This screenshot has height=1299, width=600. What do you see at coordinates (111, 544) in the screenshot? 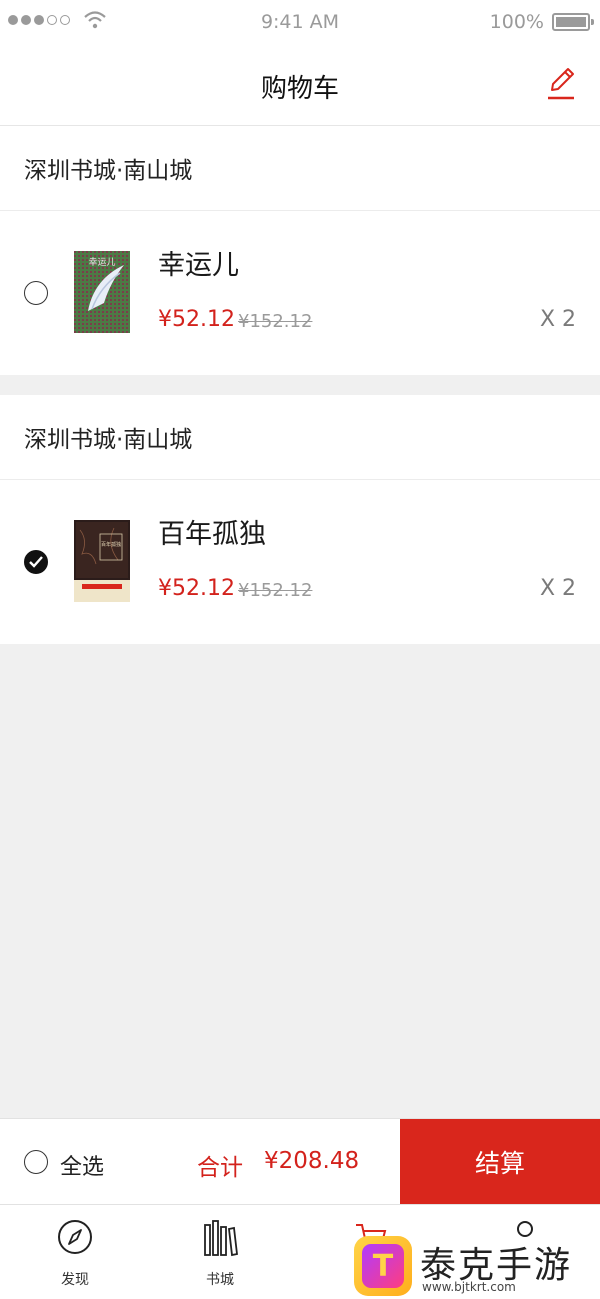
I see `svg-text: 百年孤独` at bounding box center [111, 544].